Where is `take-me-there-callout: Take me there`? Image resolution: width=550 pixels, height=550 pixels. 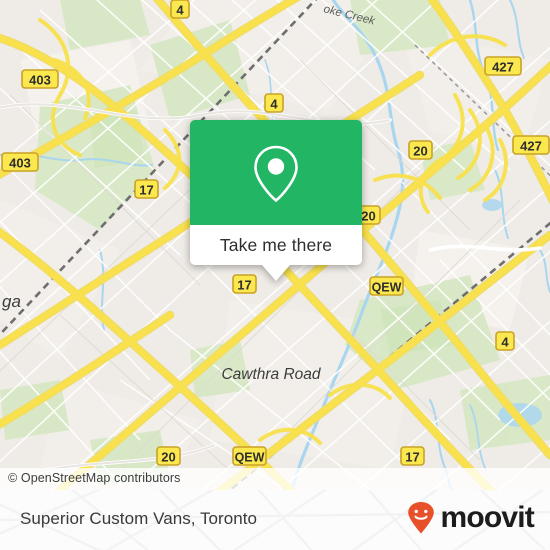
take-me-there-callout: Take me there is located at coordinates (276, 200).